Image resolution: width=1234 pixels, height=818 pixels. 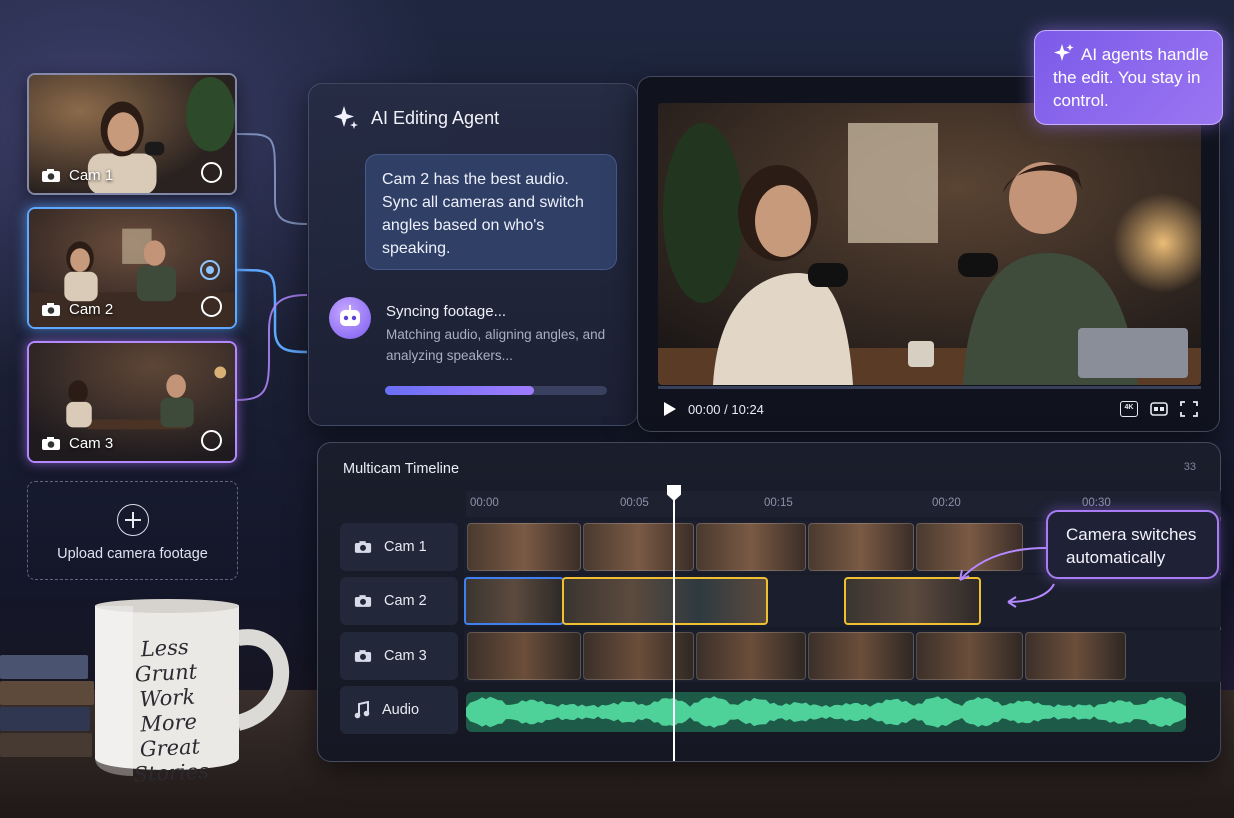 I want to click on camera-card-1: Cam 1, so click(x=132, y=134).